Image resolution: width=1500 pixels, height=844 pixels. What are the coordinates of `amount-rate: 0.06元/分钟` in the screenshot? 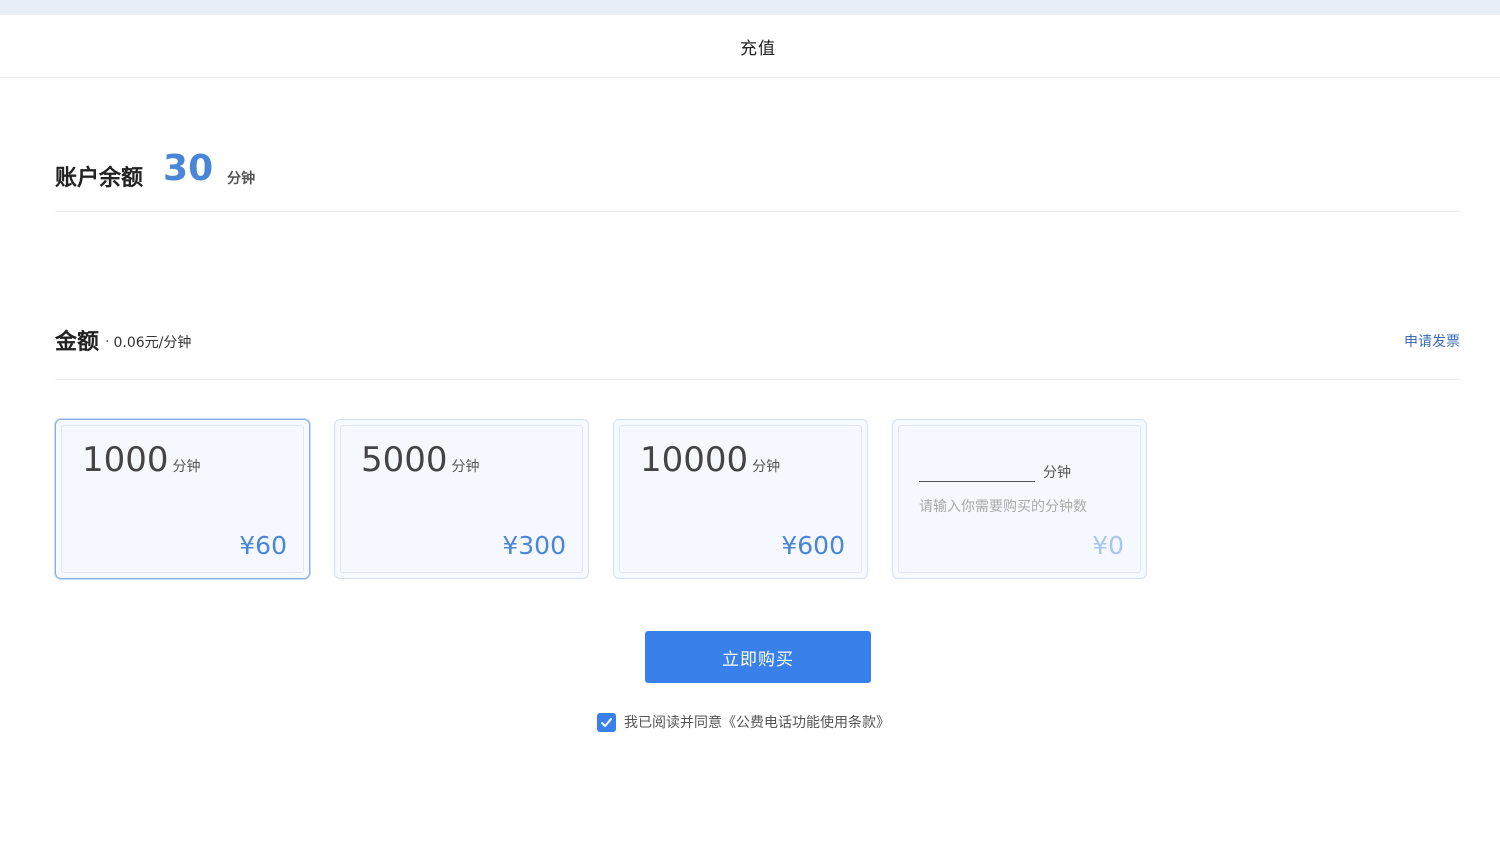 It's located at (152, 342).